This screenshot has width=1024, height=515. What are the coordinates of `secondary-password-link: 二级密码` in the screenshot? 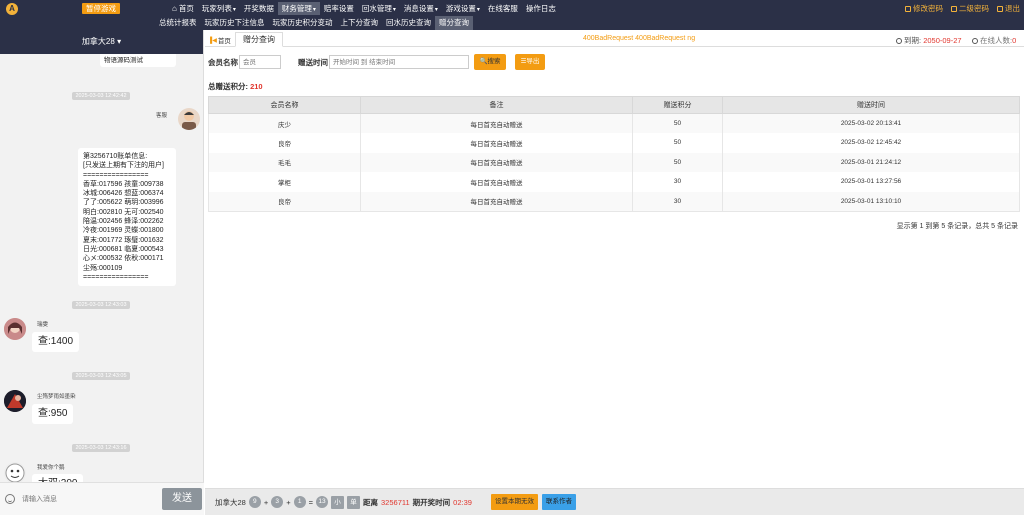 It's located at (970, 8).